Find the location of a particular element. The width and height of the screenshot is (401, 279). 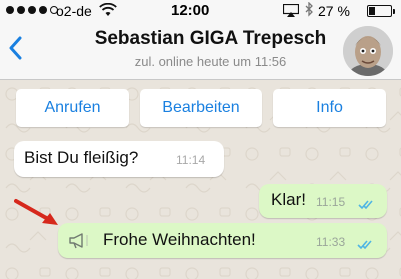

message-text: Klar! is located at coordinates (288, 199).